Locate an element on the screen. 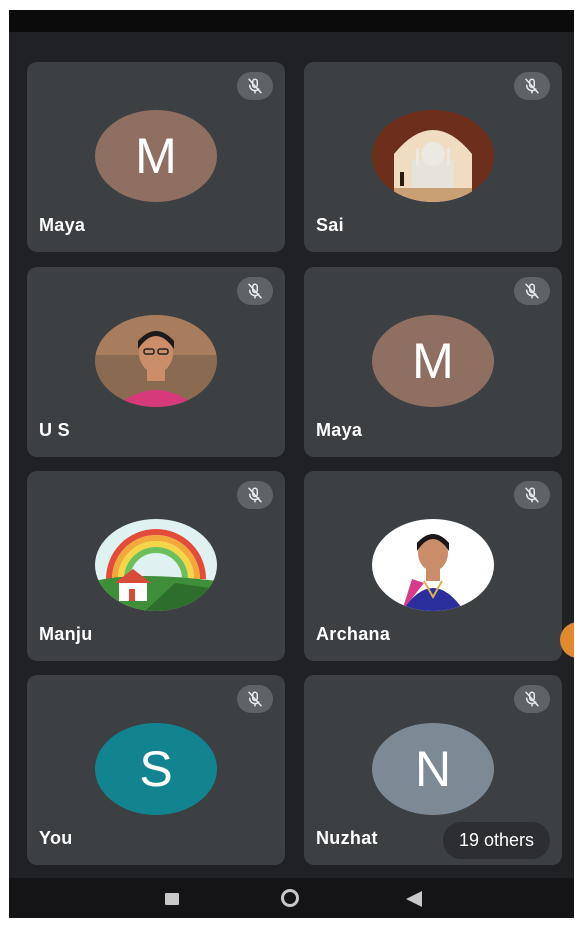 This screenshot has width=575, height=929. circle-icon is located at coordinates (290, 898).